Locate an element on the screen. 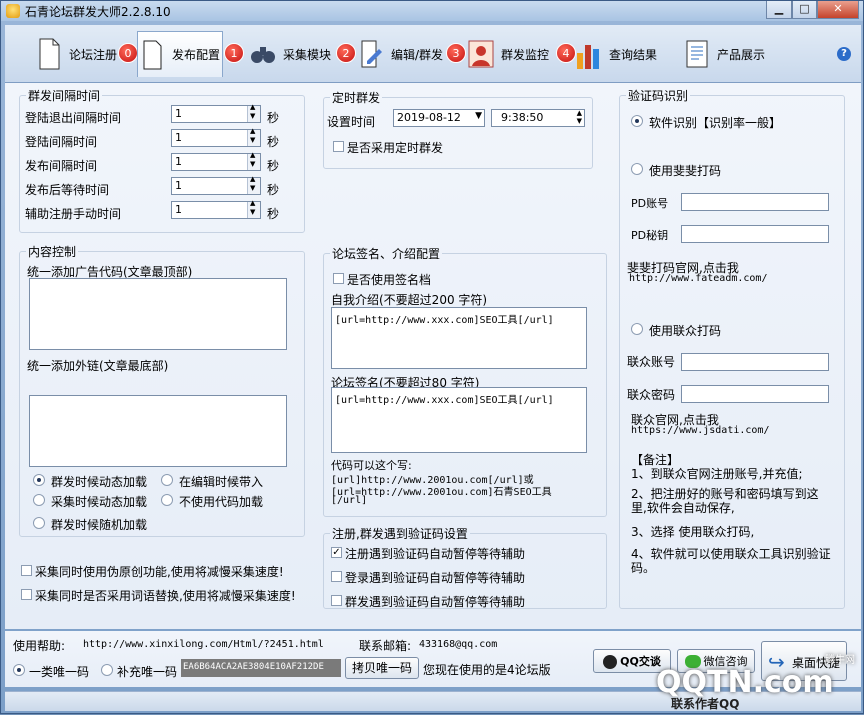  use-signature-checkbox is located at coordinates (338, 278).